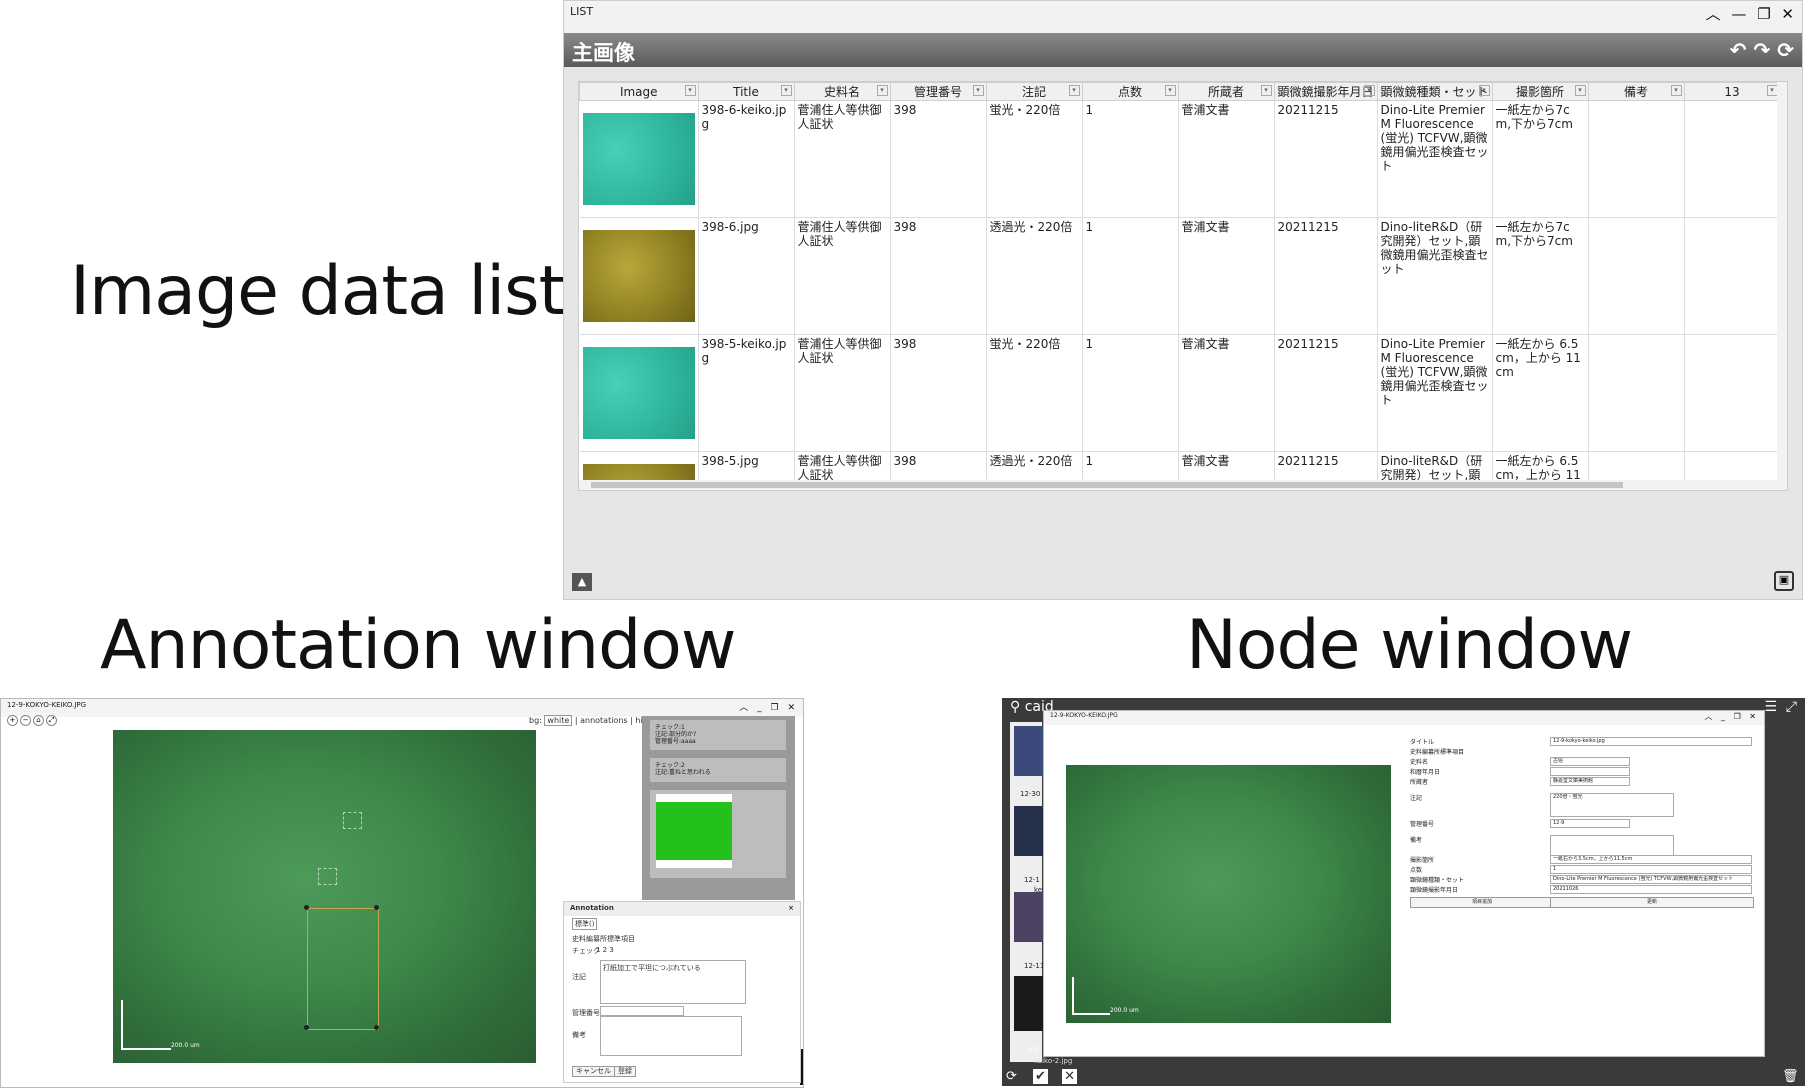 The height and width of the screenshot is (1090, 1806). What do you see at coordinates (1651, 741) in the screenshot?
I see `node-form-field: 12-9-kokyo-keiko.jpg` at bounding box center [1651, 741].